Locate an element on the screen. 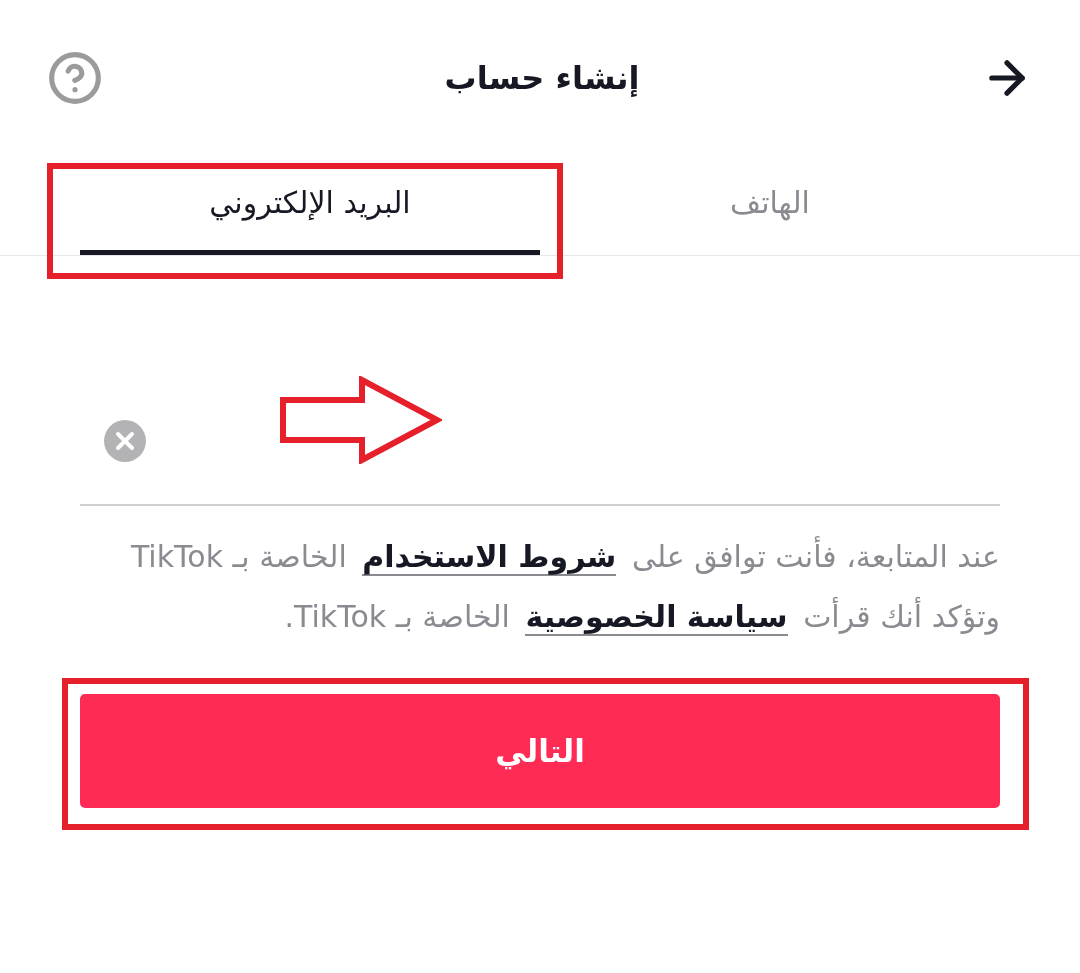  clear-button is located at coordinates (125, 440).